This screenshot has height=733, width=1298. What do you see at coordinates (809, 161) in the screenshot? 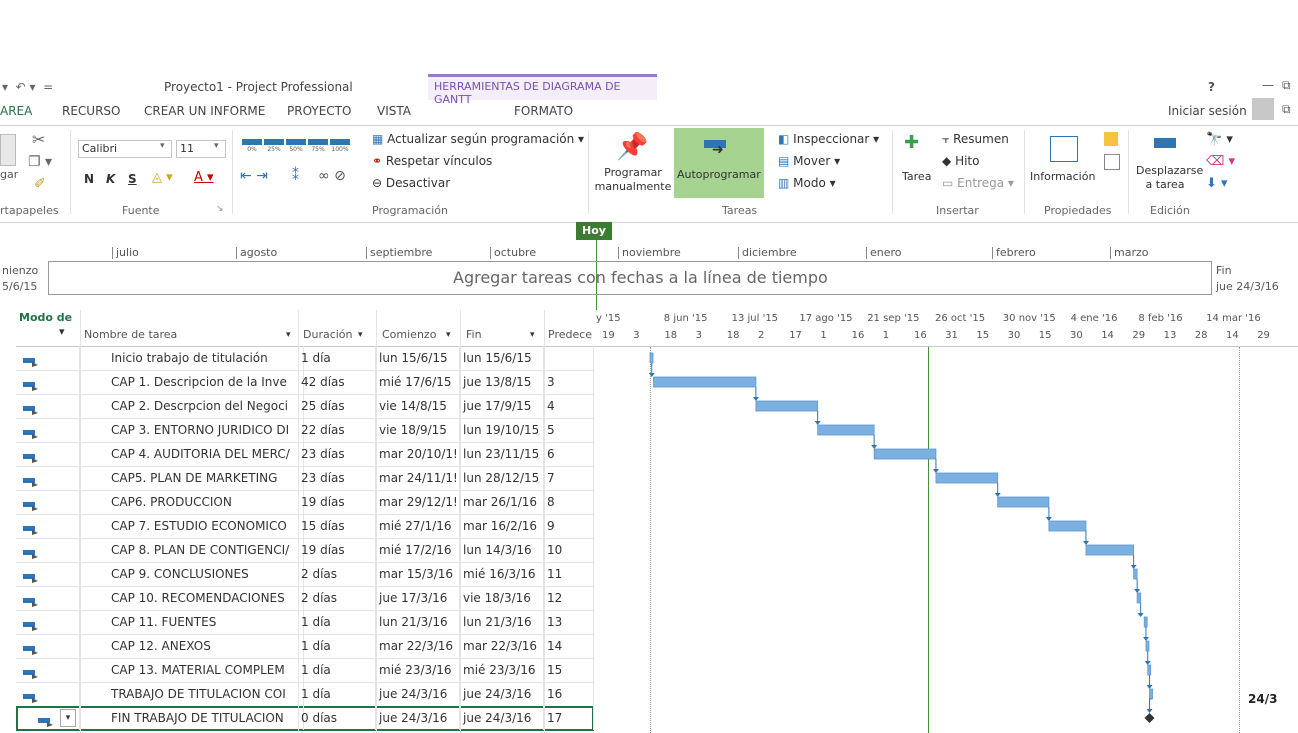
I see `move-button: ▤ Mover ▾` at bounding box center [809, 161].